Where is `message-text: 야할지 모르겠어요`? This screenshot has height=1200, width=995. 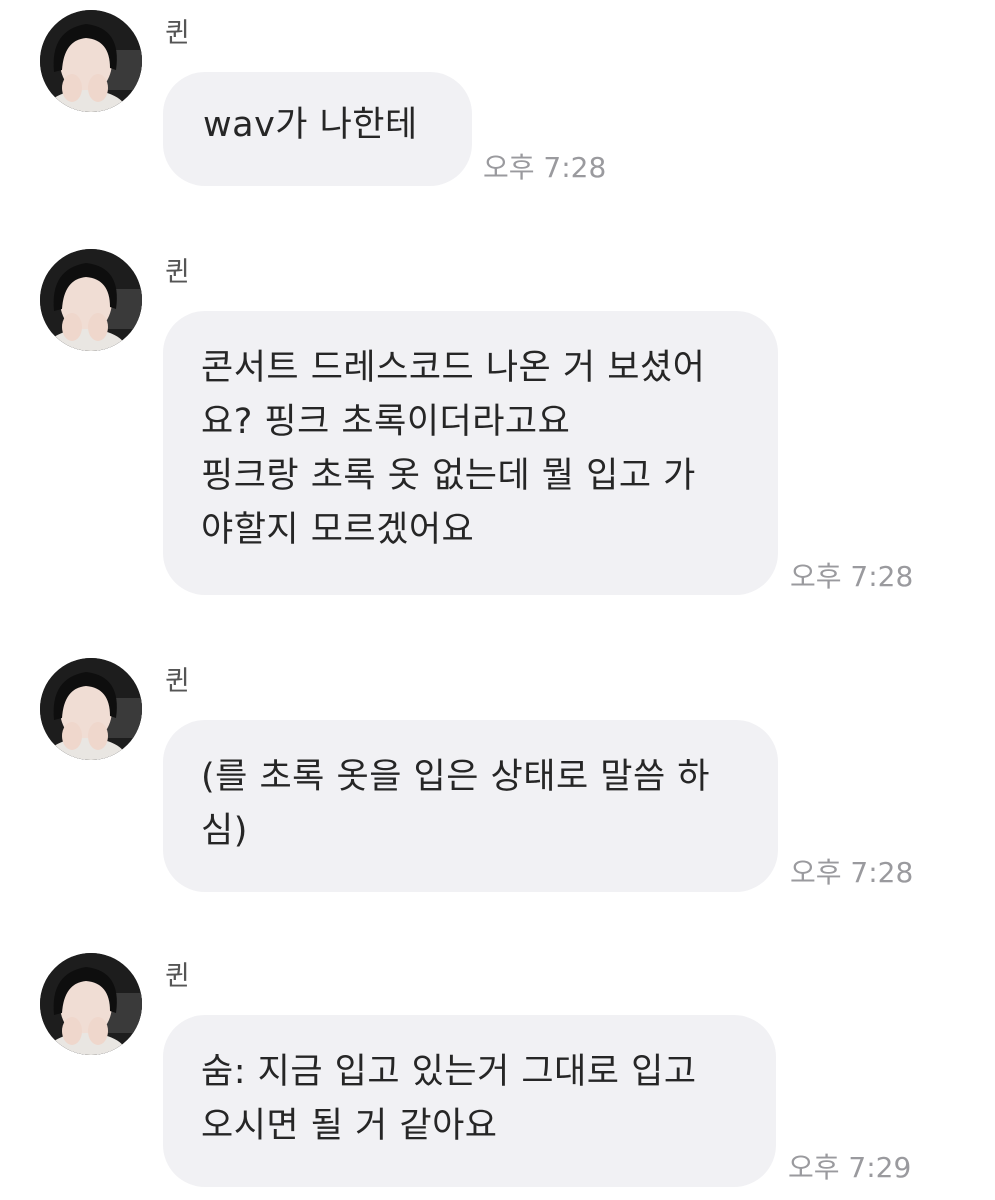
message-text: 야할지 모르겠어요 is located at coordinates (338, 530).